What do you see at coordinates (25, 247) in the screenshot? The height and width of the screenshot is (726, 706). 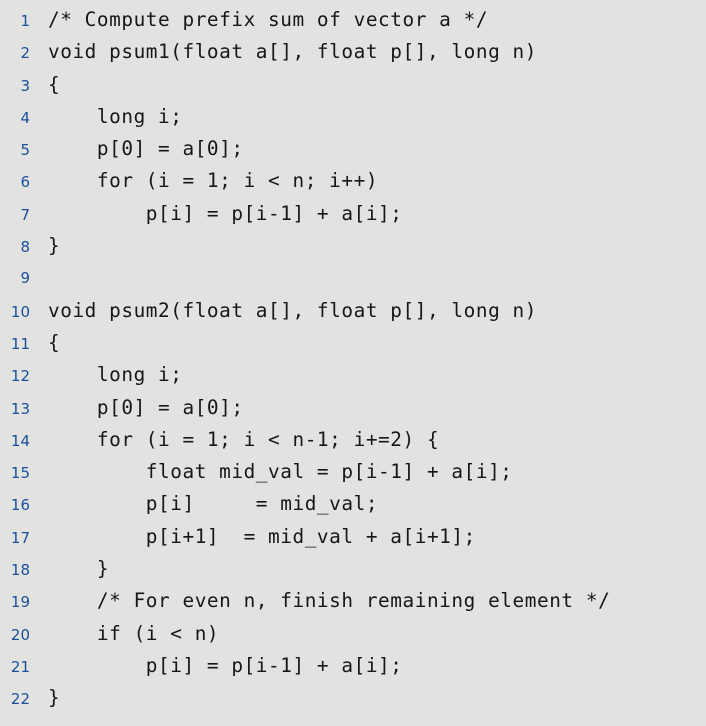 I see `line-number: 8` at bounding box center [25, 247].